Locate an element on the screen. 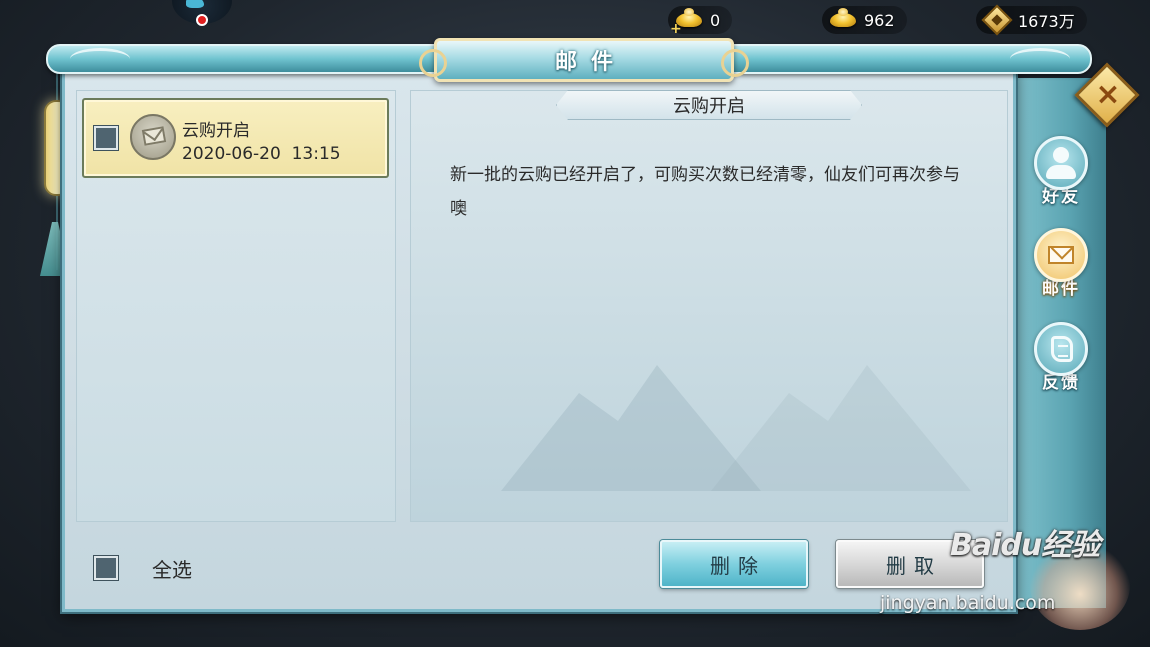  select-all-label: 全选 is located at coordinates (172, 570).